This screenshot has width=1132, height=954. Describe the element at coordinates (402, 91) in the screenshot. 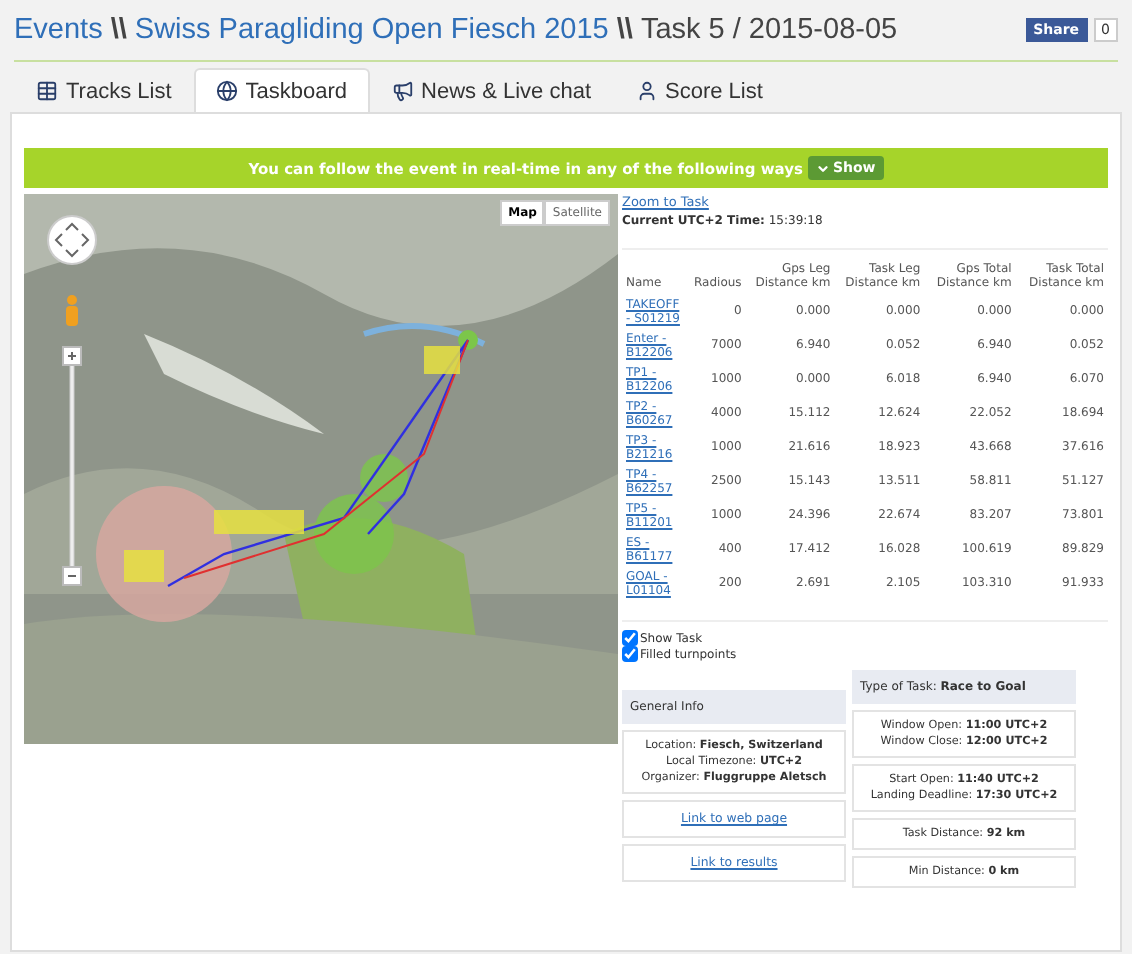

I see `megaphone-icon` at that location.